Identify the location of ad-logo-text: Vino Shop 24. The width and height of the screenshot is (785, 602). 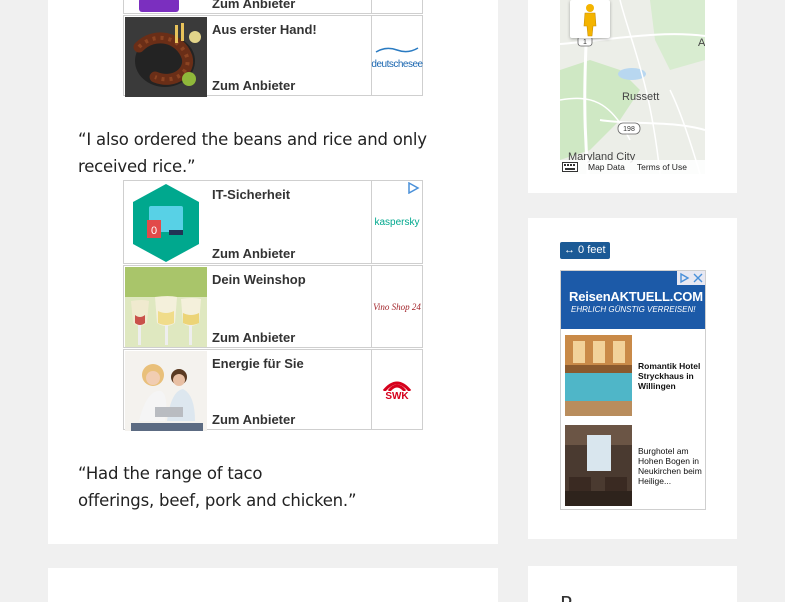
(397, 306).